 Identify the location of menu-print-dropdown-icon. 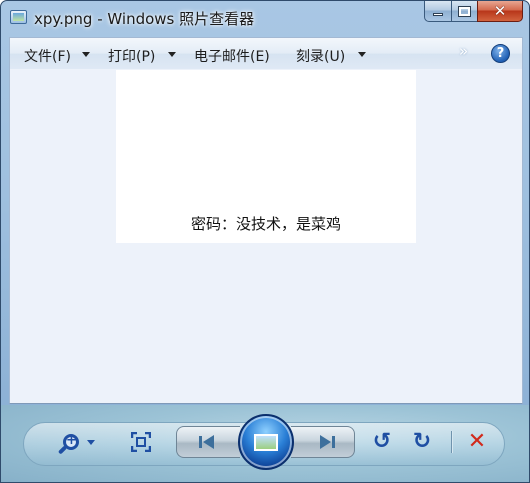
(172, 54).